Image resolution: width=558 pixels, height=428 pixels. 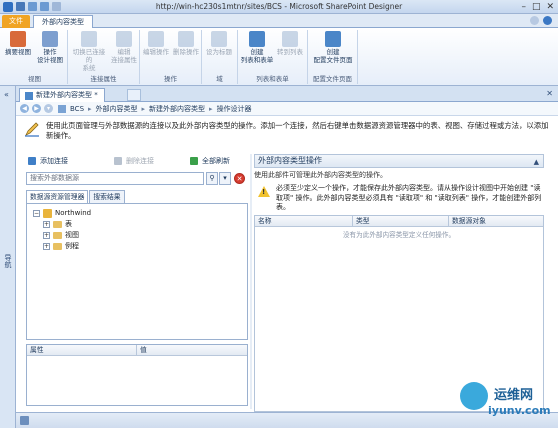 I want to click on breadcrumb-bar: ◀ ▶ ▾ BCS ▸ 外部内容类型 ▸ 新建外部内容类型 ▸ 操作设计器, so click(x=287, y=109).